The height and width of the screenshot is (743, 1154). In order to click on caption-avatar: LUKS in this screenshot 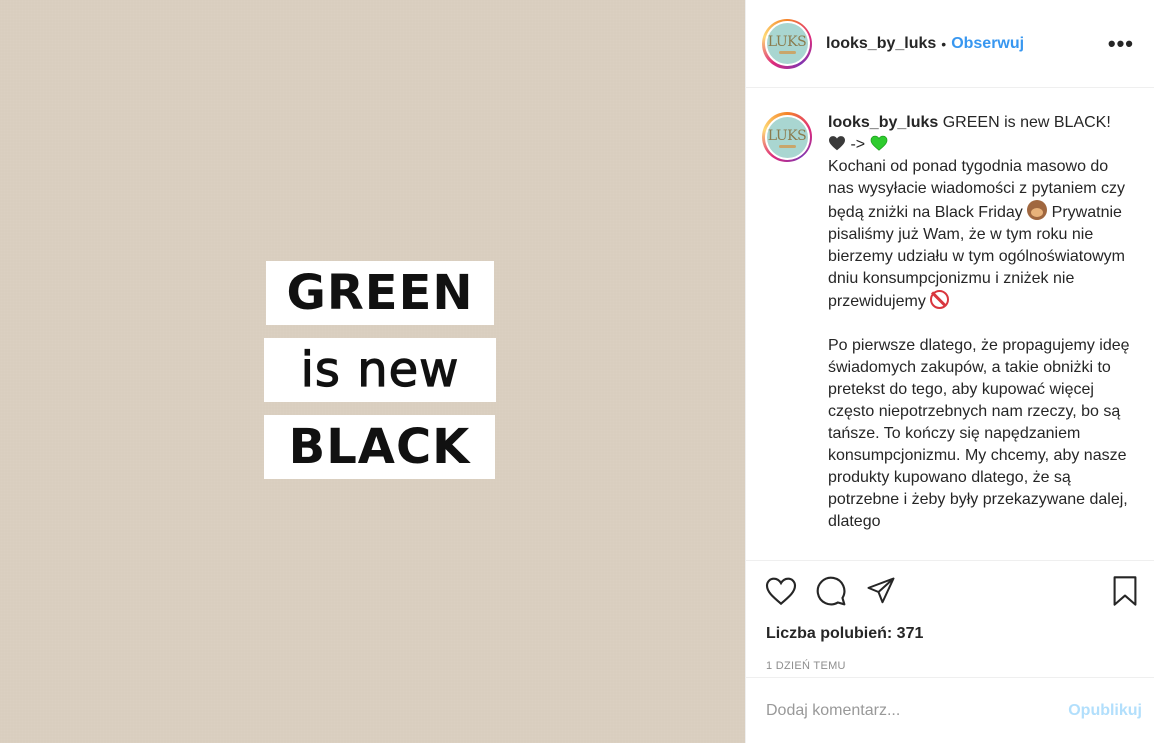, I will do `click(787, 137)`.